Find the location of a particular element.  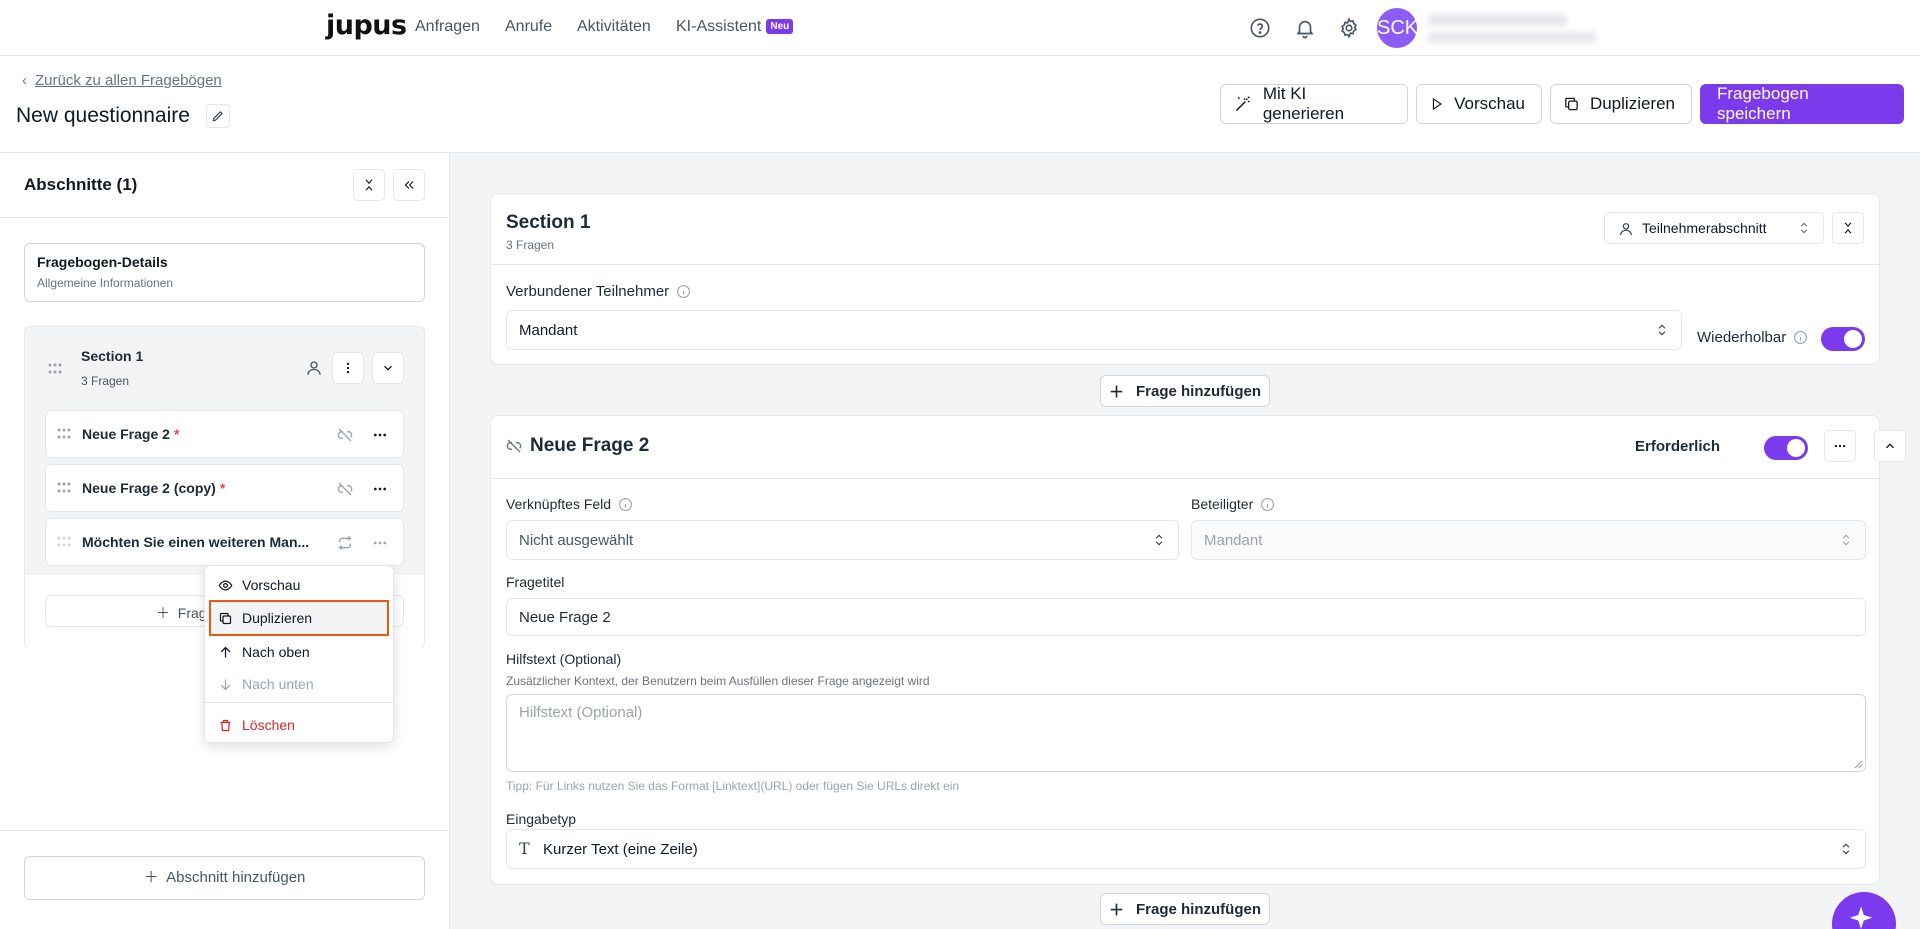

add-question-button: ＋ Frage hinzufügen is located at coordinates (1185, 391).